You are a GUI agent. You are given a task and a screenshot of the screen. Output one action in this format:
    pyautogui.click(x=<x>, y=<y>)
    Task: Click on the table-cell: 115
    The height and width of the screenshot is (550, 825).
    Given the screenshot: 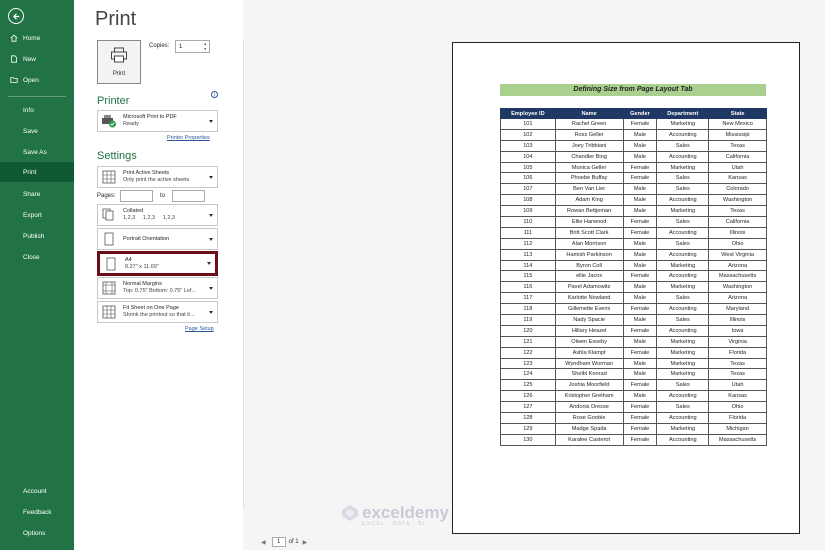 What is the action you would take?
    pyautogui.click(x=528, y=276)
    